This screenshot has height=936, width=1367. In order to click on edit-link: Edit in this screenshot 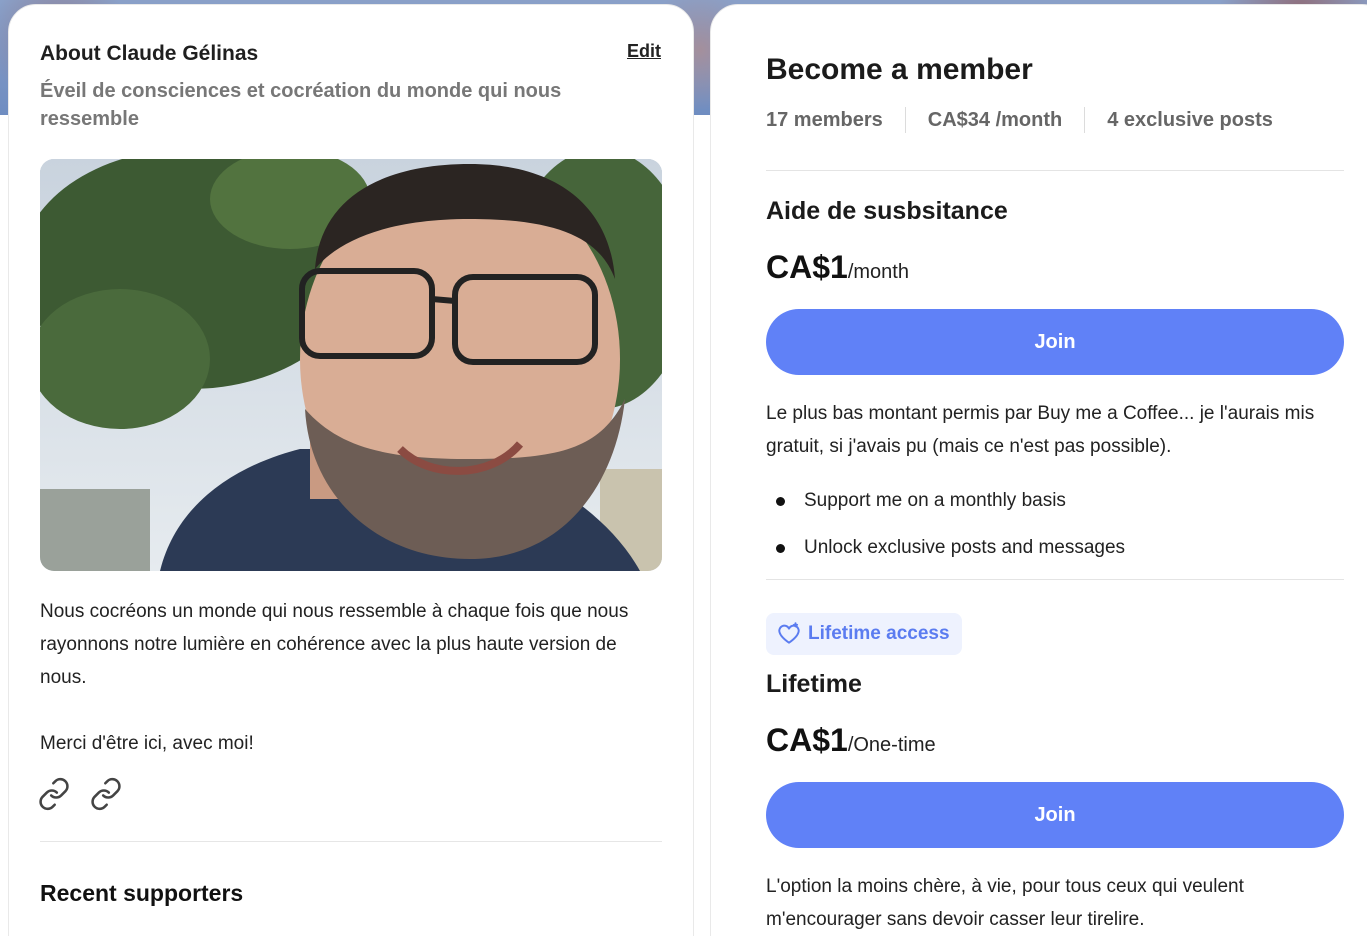, I will do `click(644, 51)`.